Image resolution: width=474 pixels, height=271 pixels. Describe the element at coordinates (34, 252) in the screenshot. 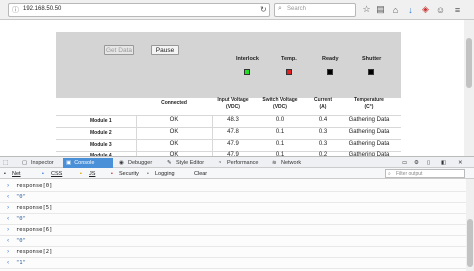

I see `console-line-text: response[2]` at that location.